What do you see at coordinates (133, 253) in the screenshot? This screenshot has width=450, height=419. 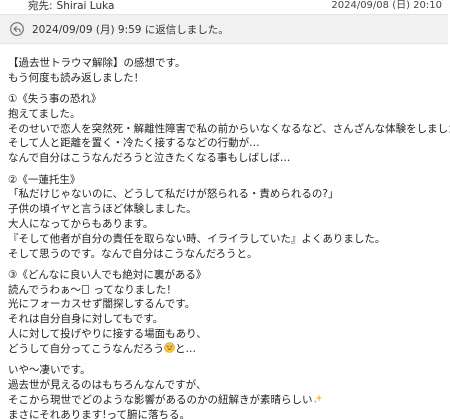 I see `body-line: そして思うのです。なんで自分はこうなんだろうと。` at bounding box center [133, 253].